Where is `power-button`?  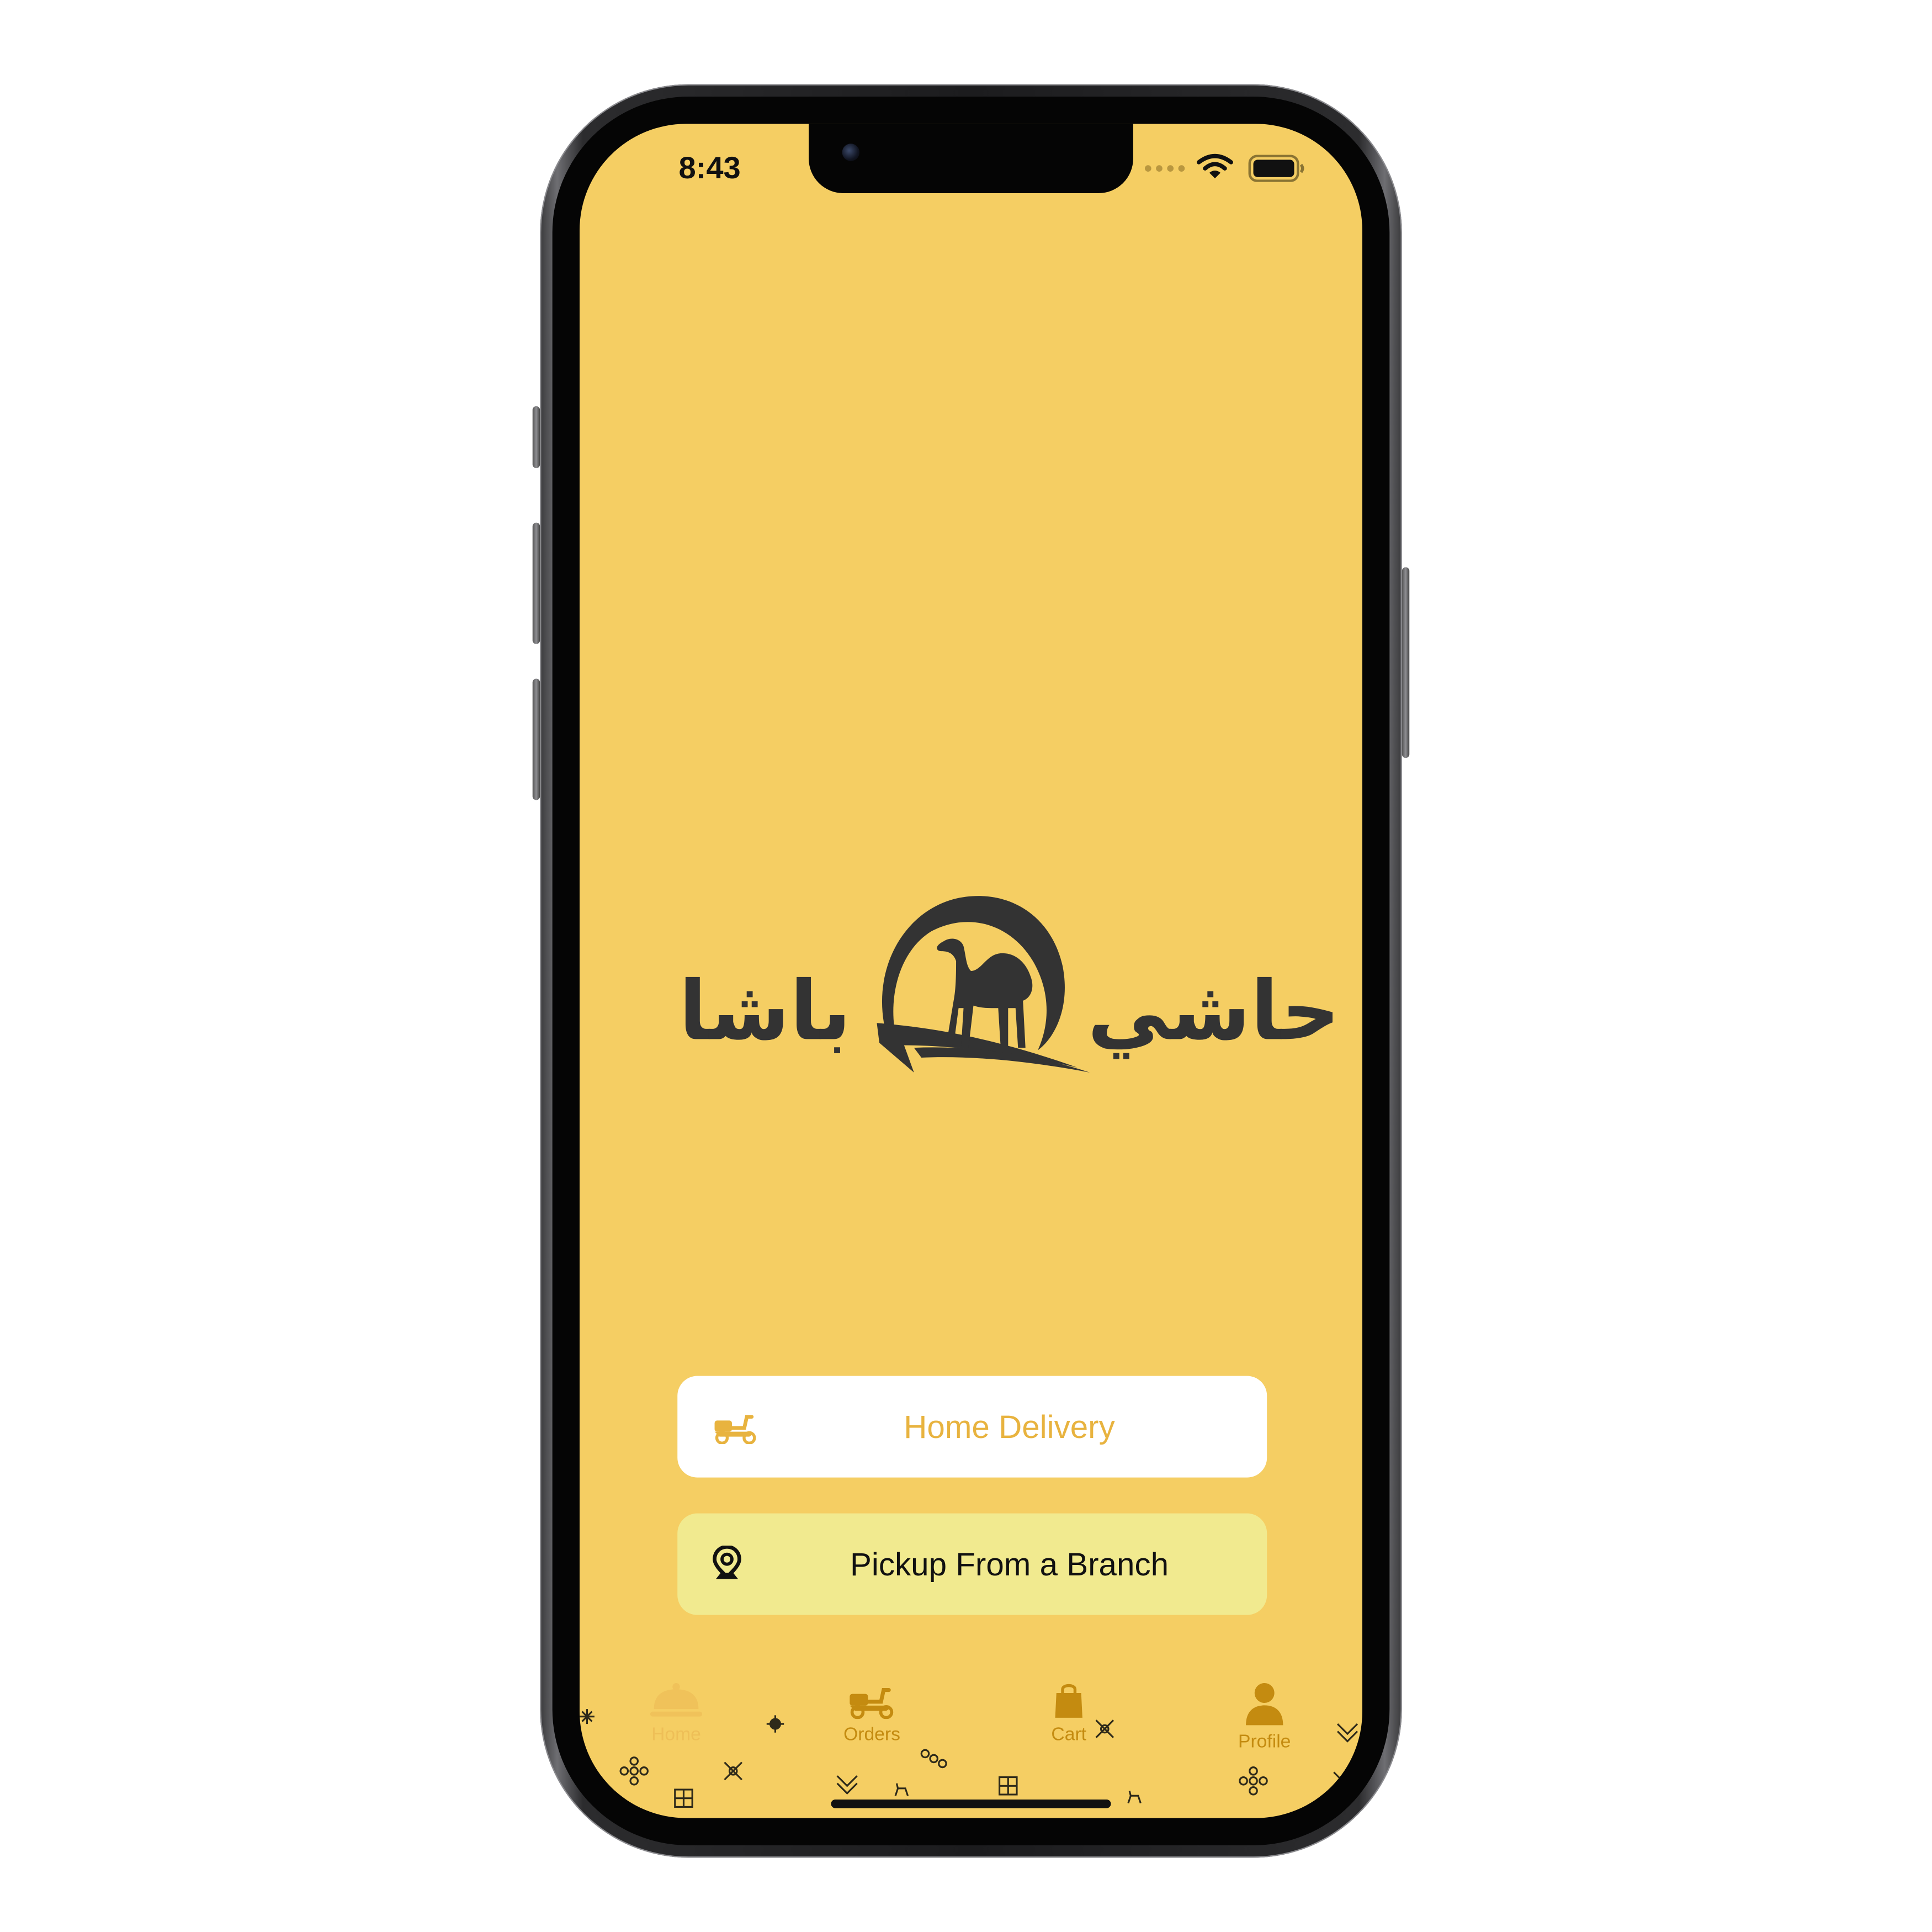 power-button is located at coordinates (1406, 663).